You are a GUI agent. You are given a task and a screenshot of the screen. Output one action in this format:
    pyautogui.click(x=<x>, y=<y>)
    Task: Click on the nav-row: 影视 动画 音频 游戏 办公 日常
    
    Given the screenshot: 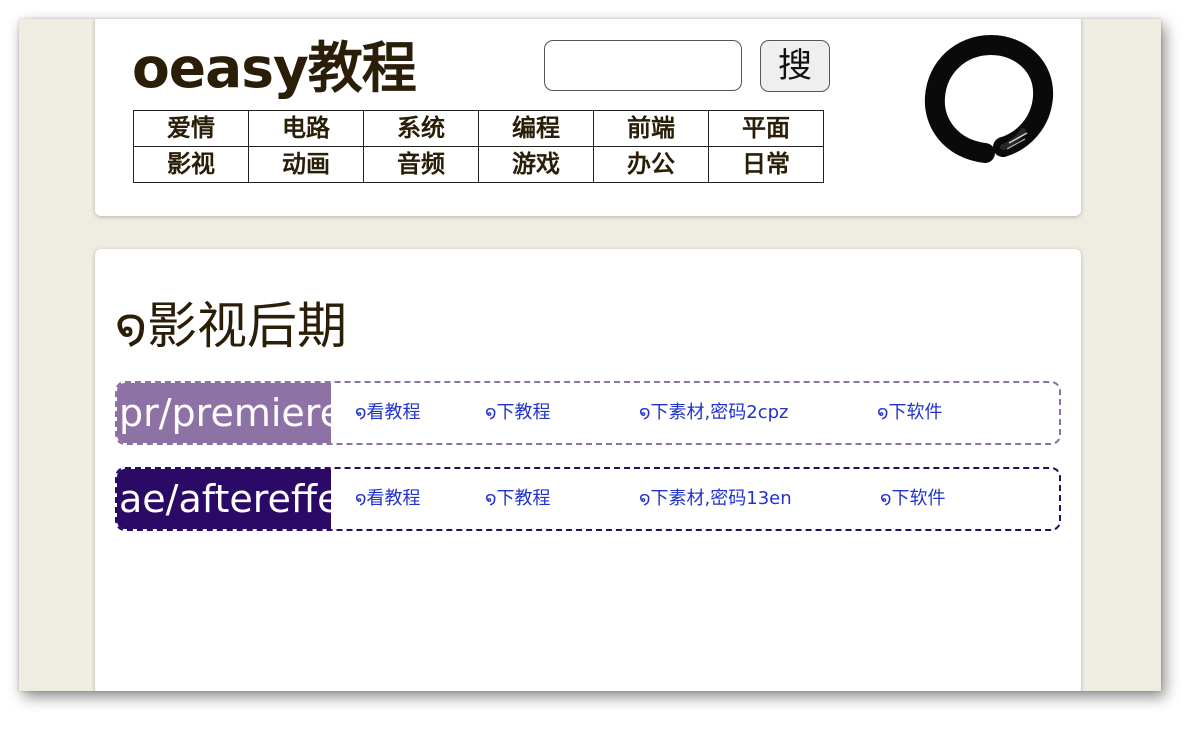 What is the action you would take?
    pyautogui.click(x=478, y=164)
    